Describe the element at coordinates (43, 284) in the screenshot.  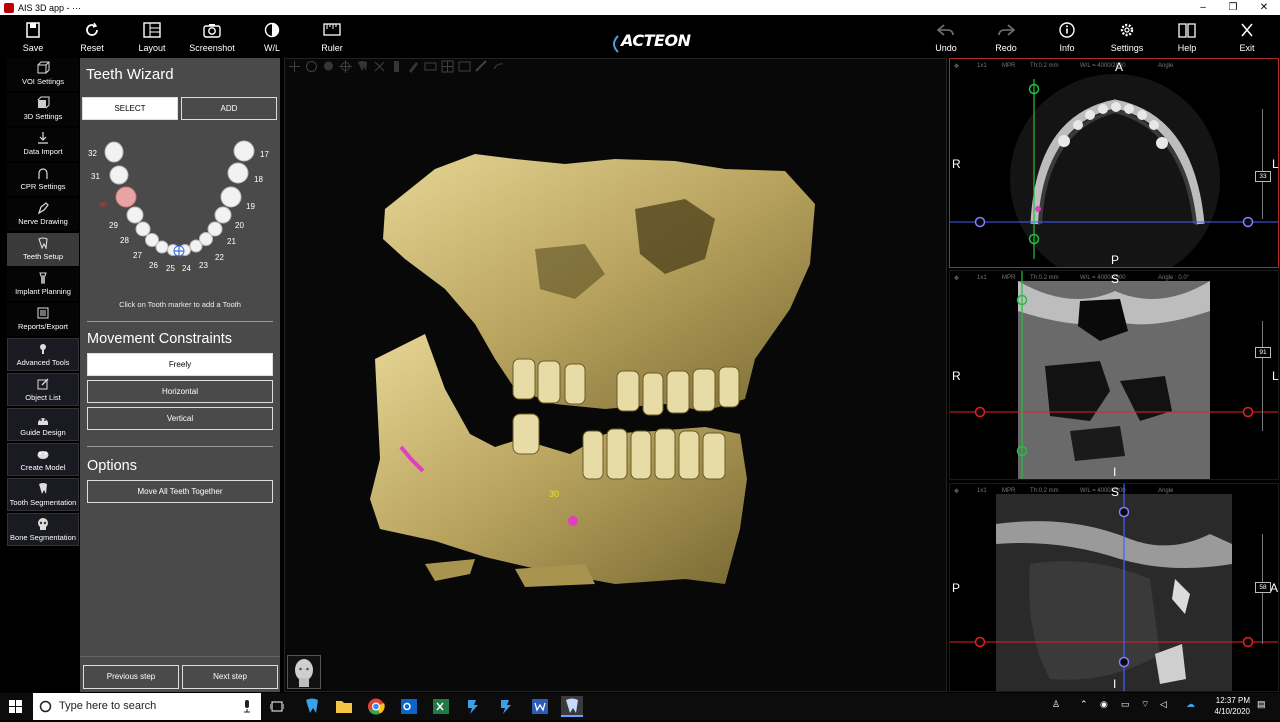
I see `sidebar-item-implant-planning: Implant Planning` at that location.